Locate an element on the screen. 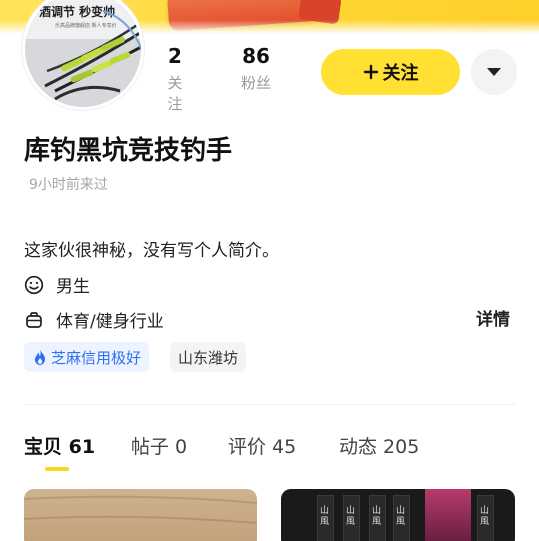 The height and width of the screenshot is (541, 539). last-seen-text: 9小时前来过 is located at coordinates (68, 185).